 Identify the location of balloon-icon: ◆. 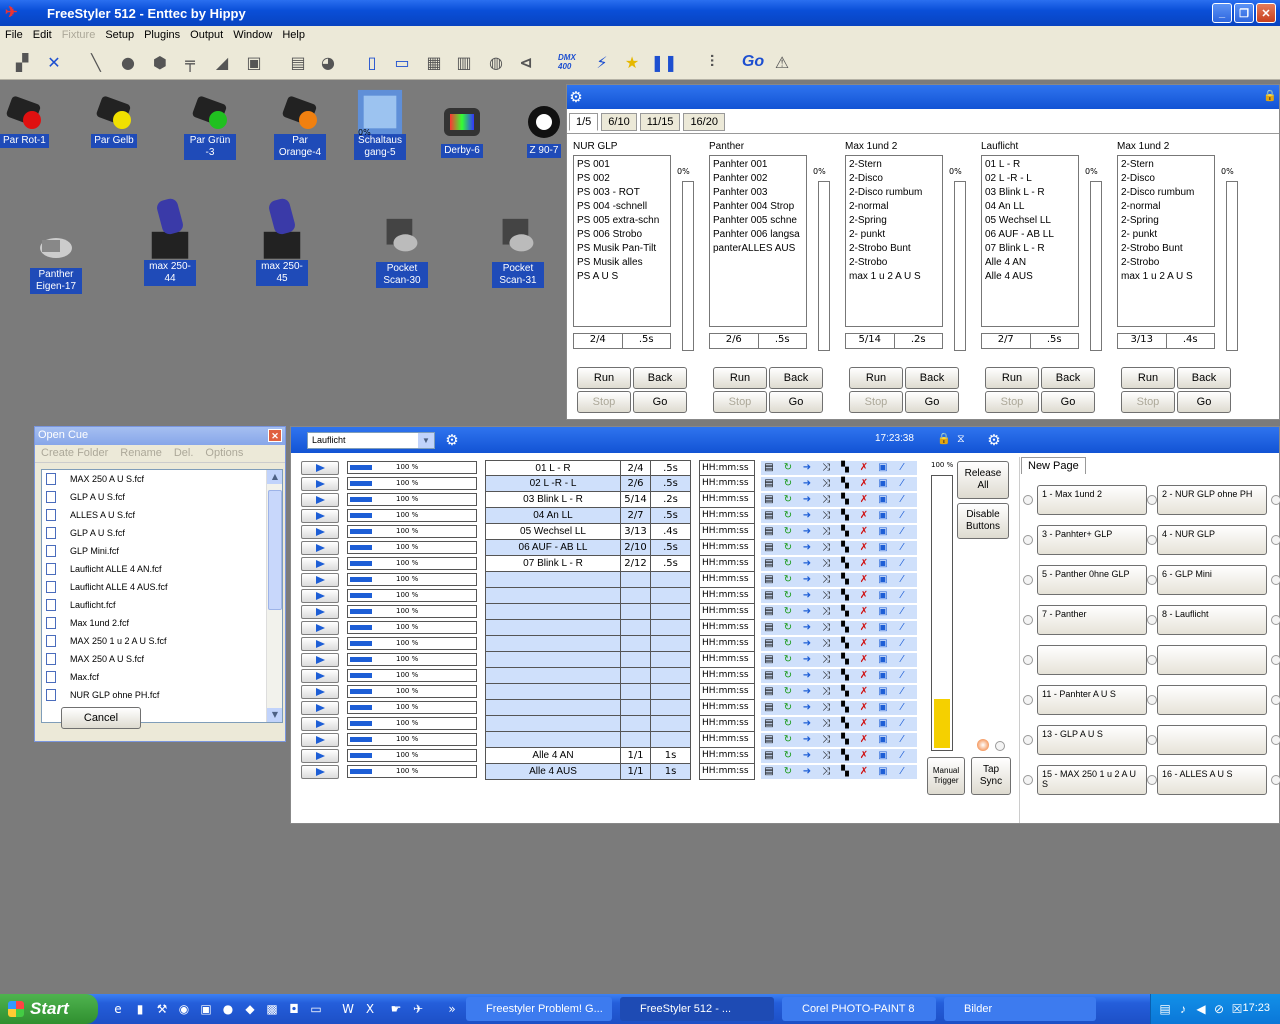
(250, 1009).